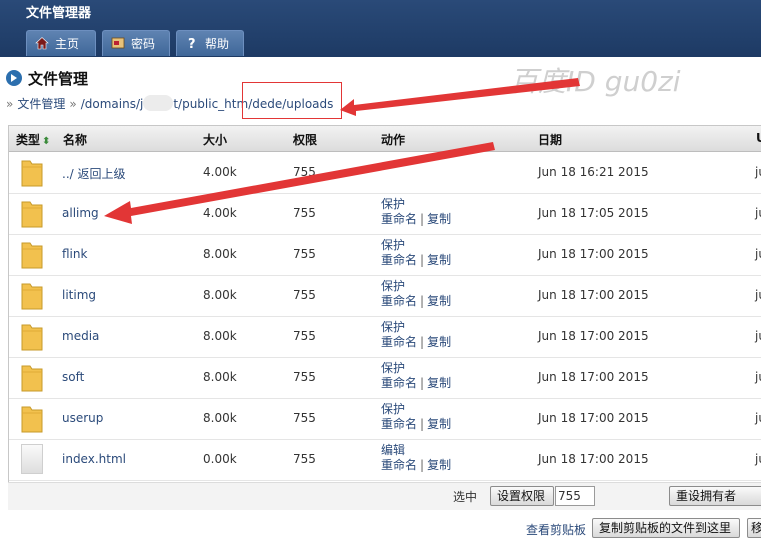 This screenshot has height=540, width=761. Describe the element at coordinates (210, 104) in the screenshot. I see `breadcrumb-path-b: t/public_htm` at that location.